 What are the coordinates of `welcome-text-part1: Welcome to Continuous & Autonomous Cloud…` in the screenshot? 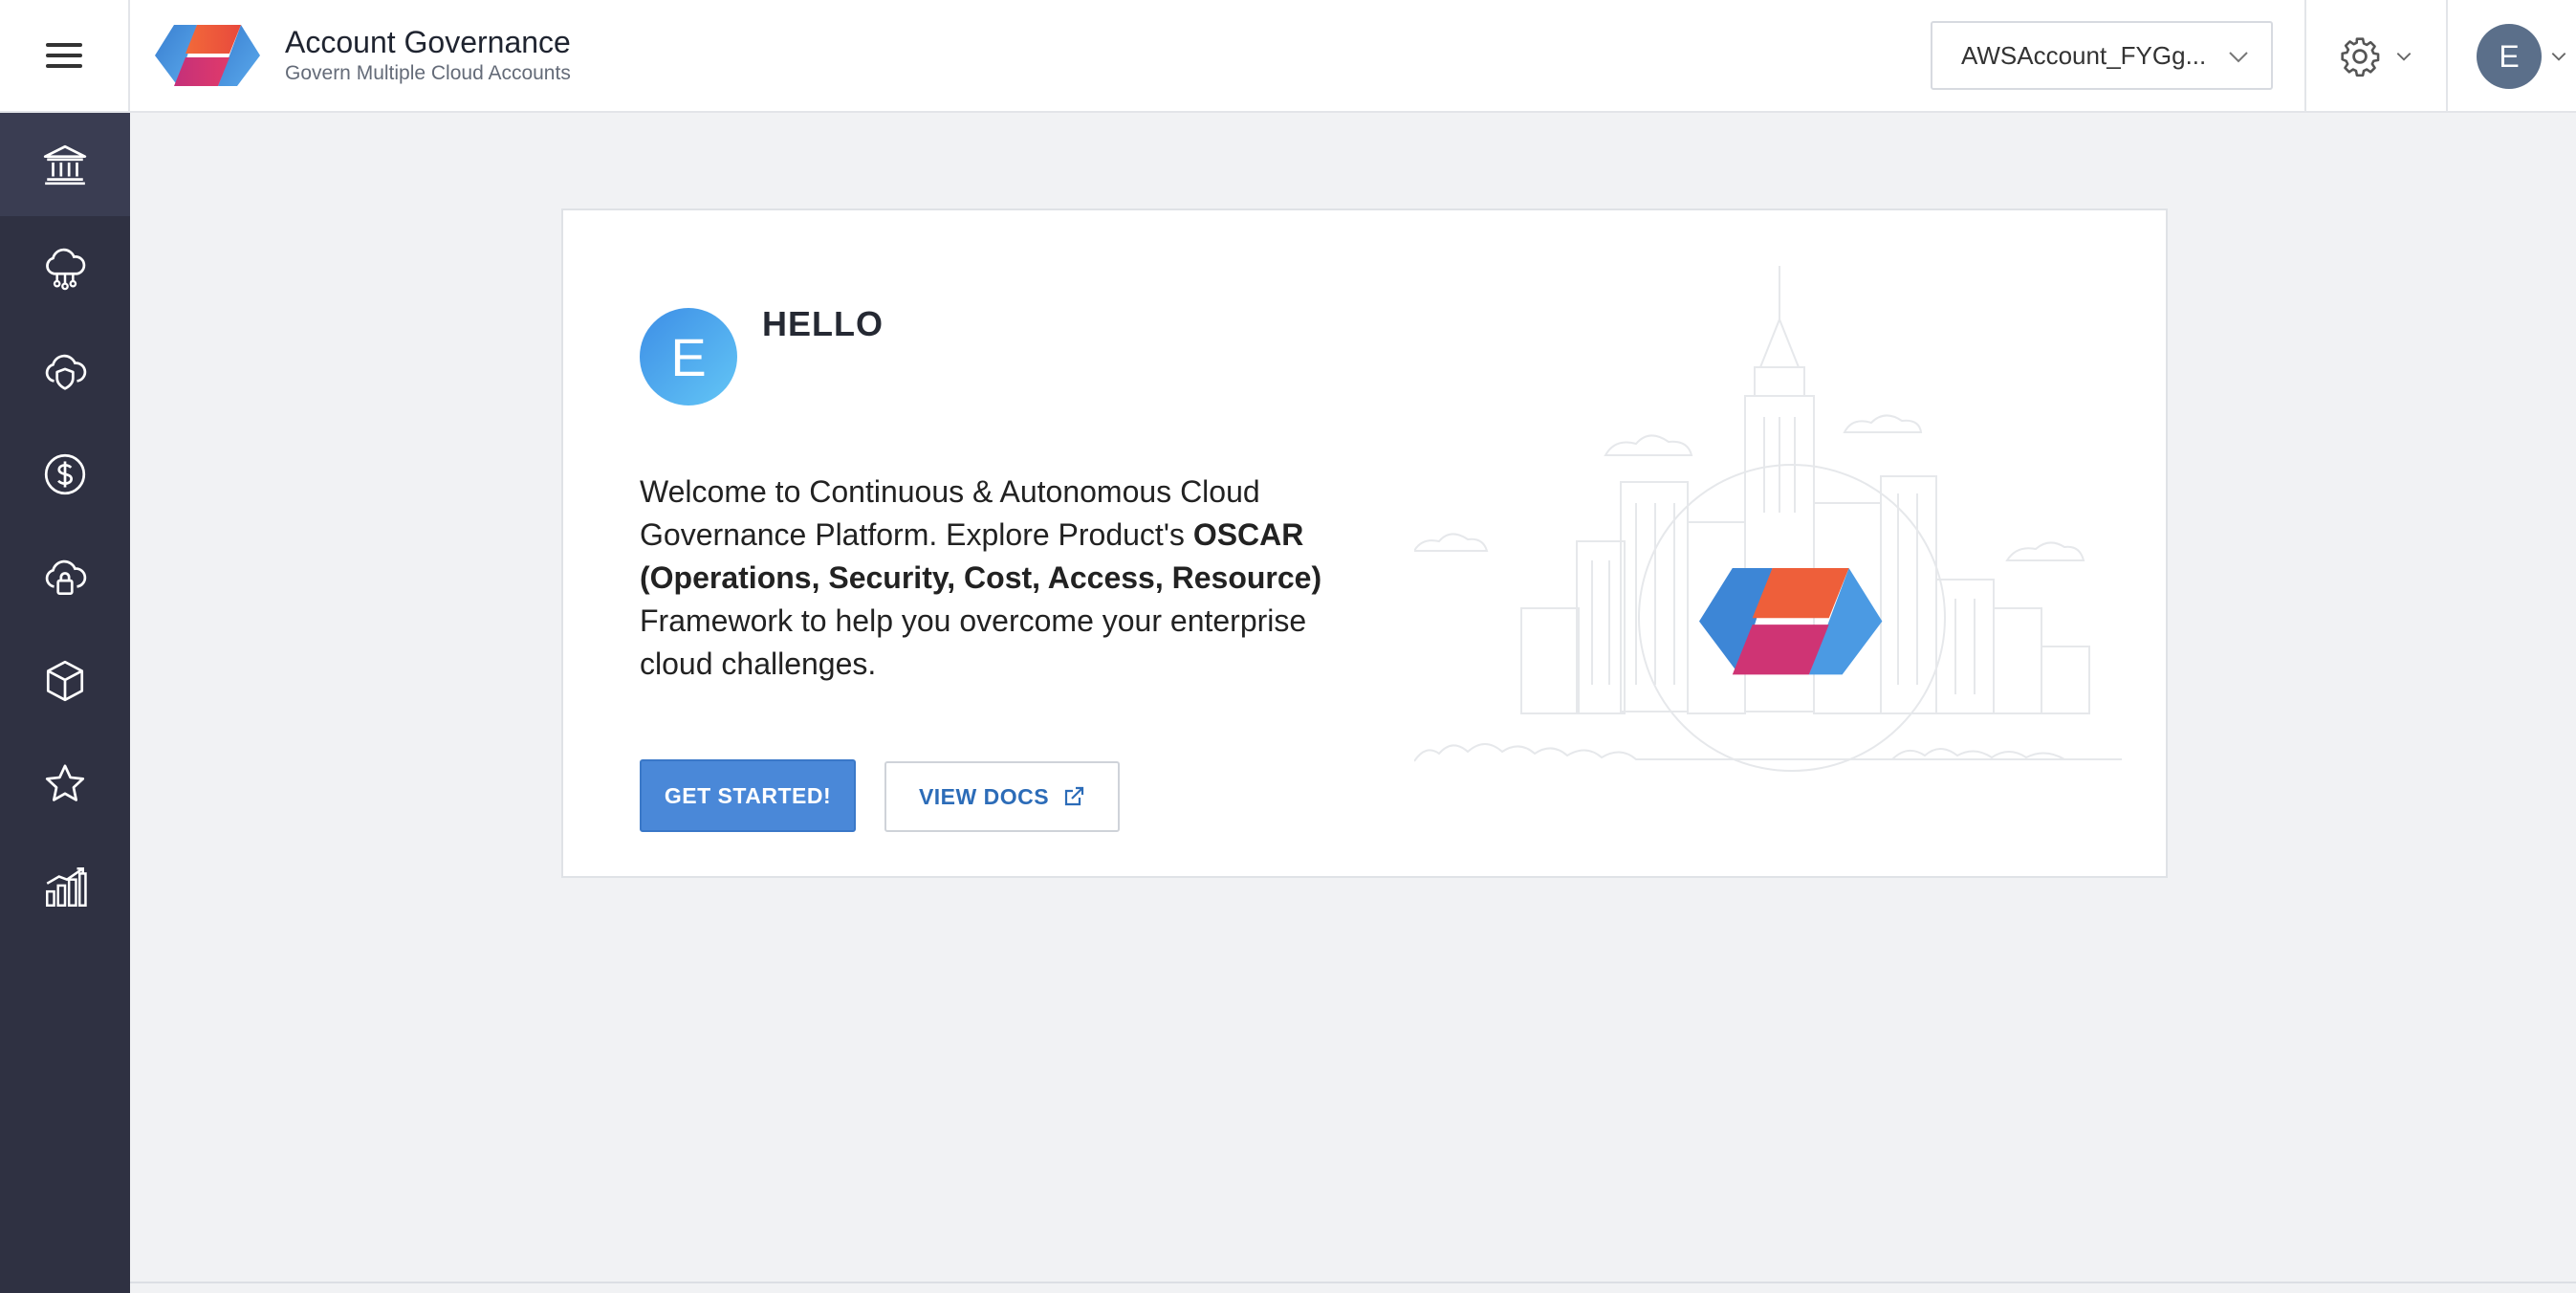 It's located at (950, 513).